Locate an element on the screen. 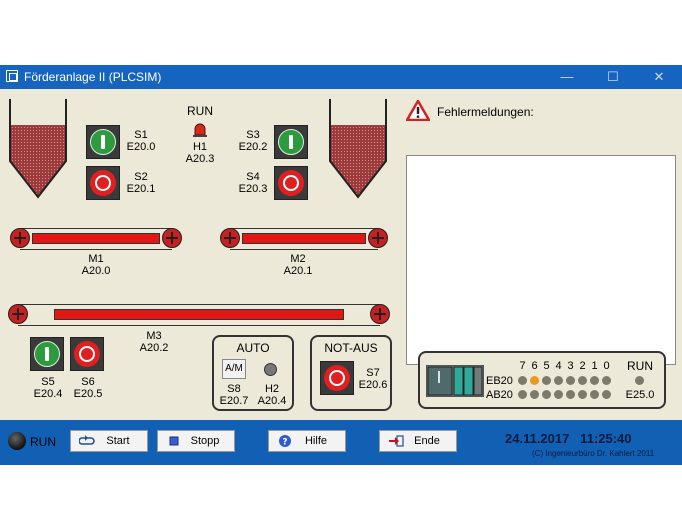 The image size is (682, 525). s5-address: E20.4 is located at coordinates (48, 394).